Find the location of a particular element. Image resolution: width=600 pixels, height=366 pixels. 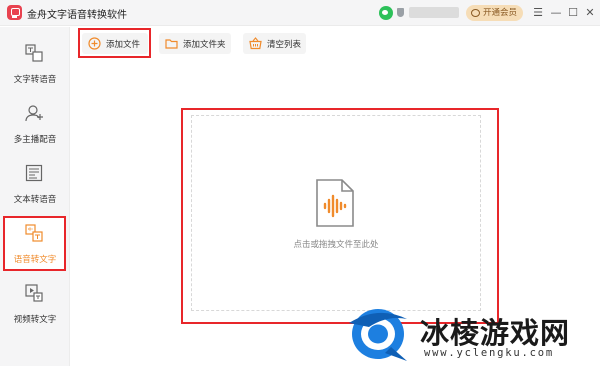

sidebar-item-multi-voice: 多主播配音 is located at coordinates (35, 124).